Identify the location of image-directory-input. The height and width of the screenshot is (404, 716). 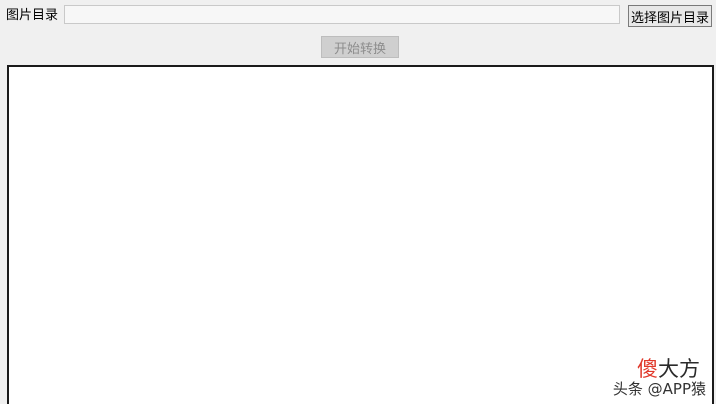
(342, 14).